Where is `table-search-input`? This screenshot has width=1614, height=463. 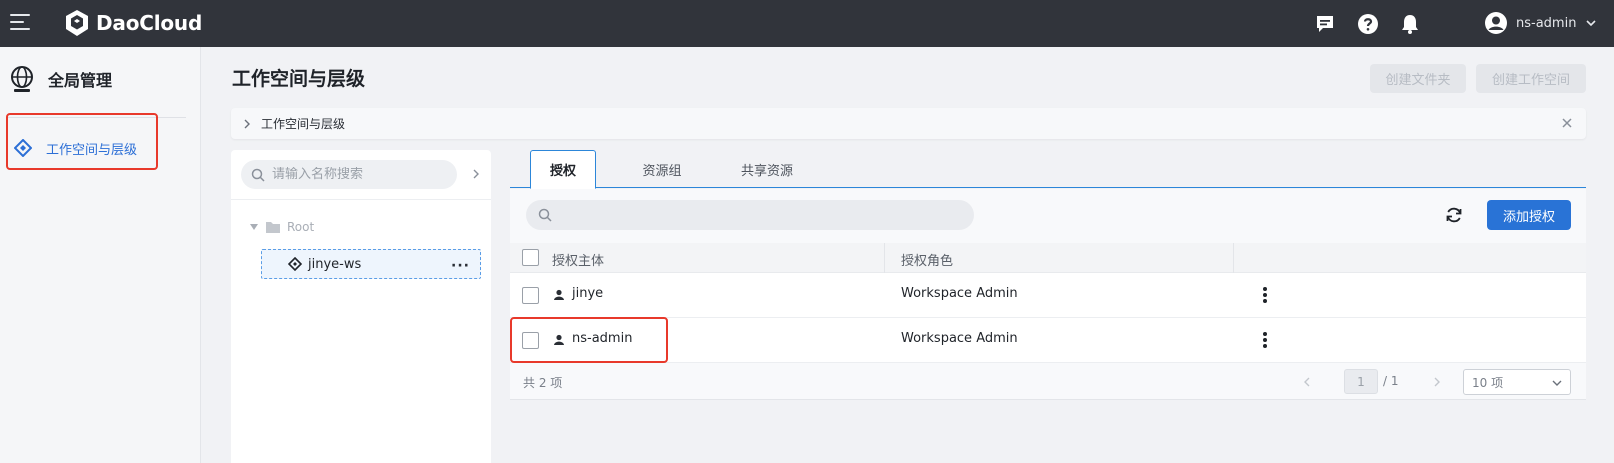 table-search-input is located at coordinates (758, 215).